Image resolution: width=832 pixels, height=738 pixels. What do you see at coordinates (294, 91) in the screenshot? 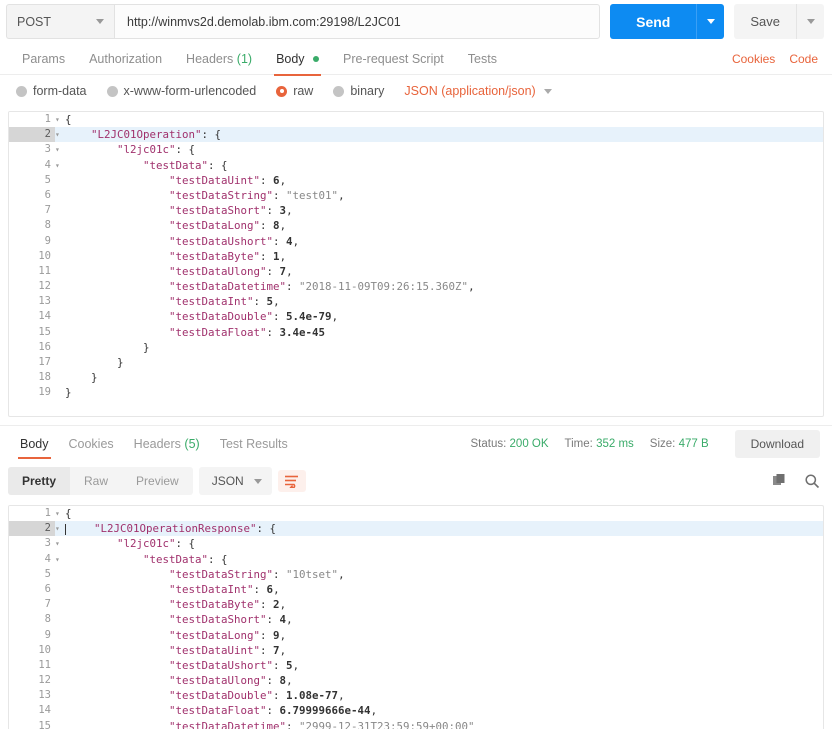
I see `body-type-raw: raw` at bounding box center [294, 91].